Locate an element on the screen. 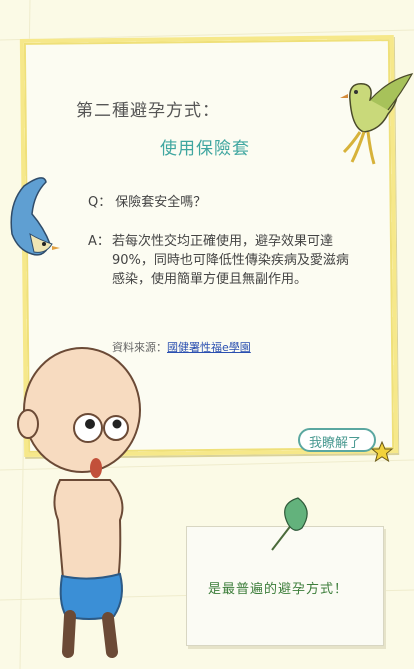  star-icon is located at coordinates (382, 451).